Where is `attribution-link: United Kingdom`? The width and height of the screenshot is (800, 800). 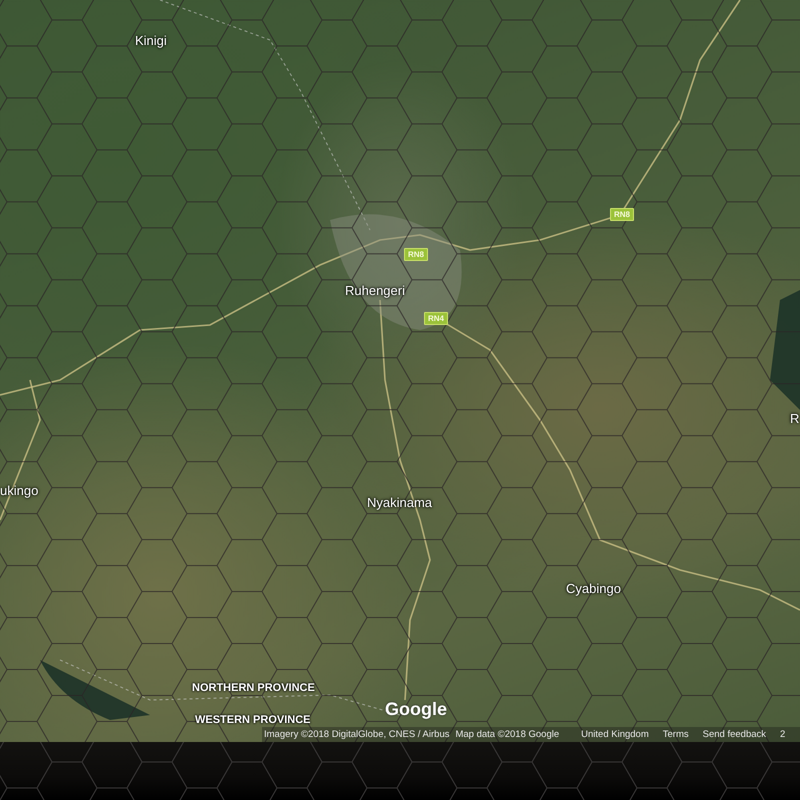 attribution-link: United Kingdom is located at coordinates (615, 734).